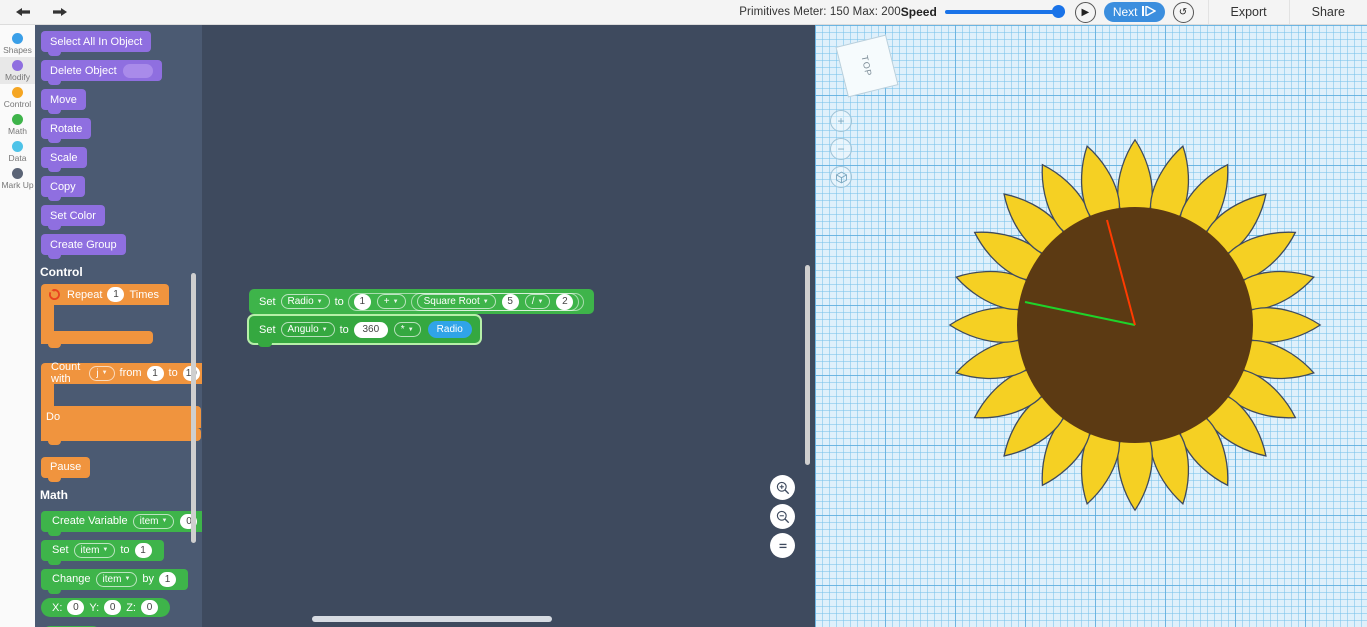 The width and height of the screenshot is (1367, 627). I want to click on create-variable-name: item, so click(149, 521).